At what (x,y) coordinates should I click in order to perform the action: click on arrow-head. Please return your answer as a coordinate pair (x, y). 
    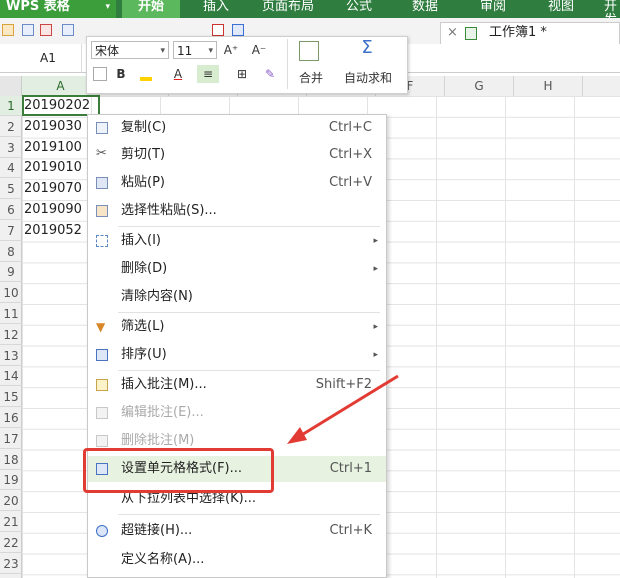
    Looking at the image, I should click on (297, 435).